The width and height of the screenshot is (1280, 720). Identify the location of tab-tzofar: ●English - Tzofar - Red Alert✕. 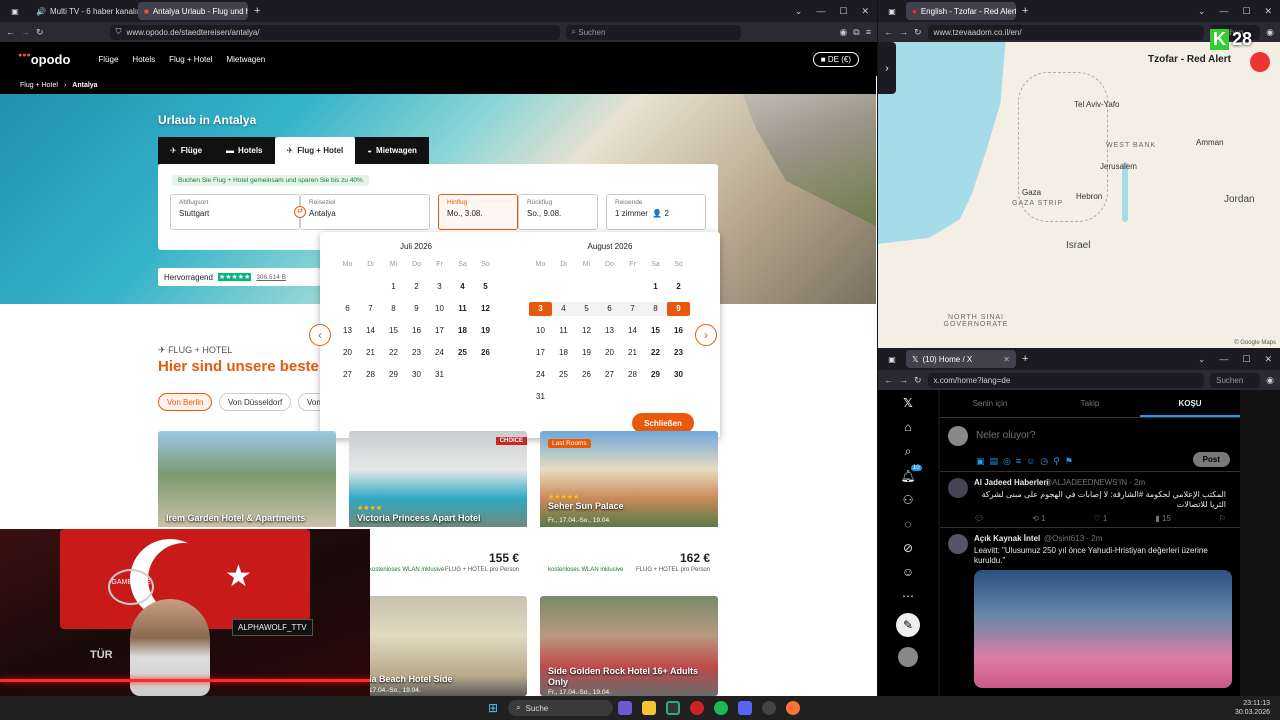
(961, 11).